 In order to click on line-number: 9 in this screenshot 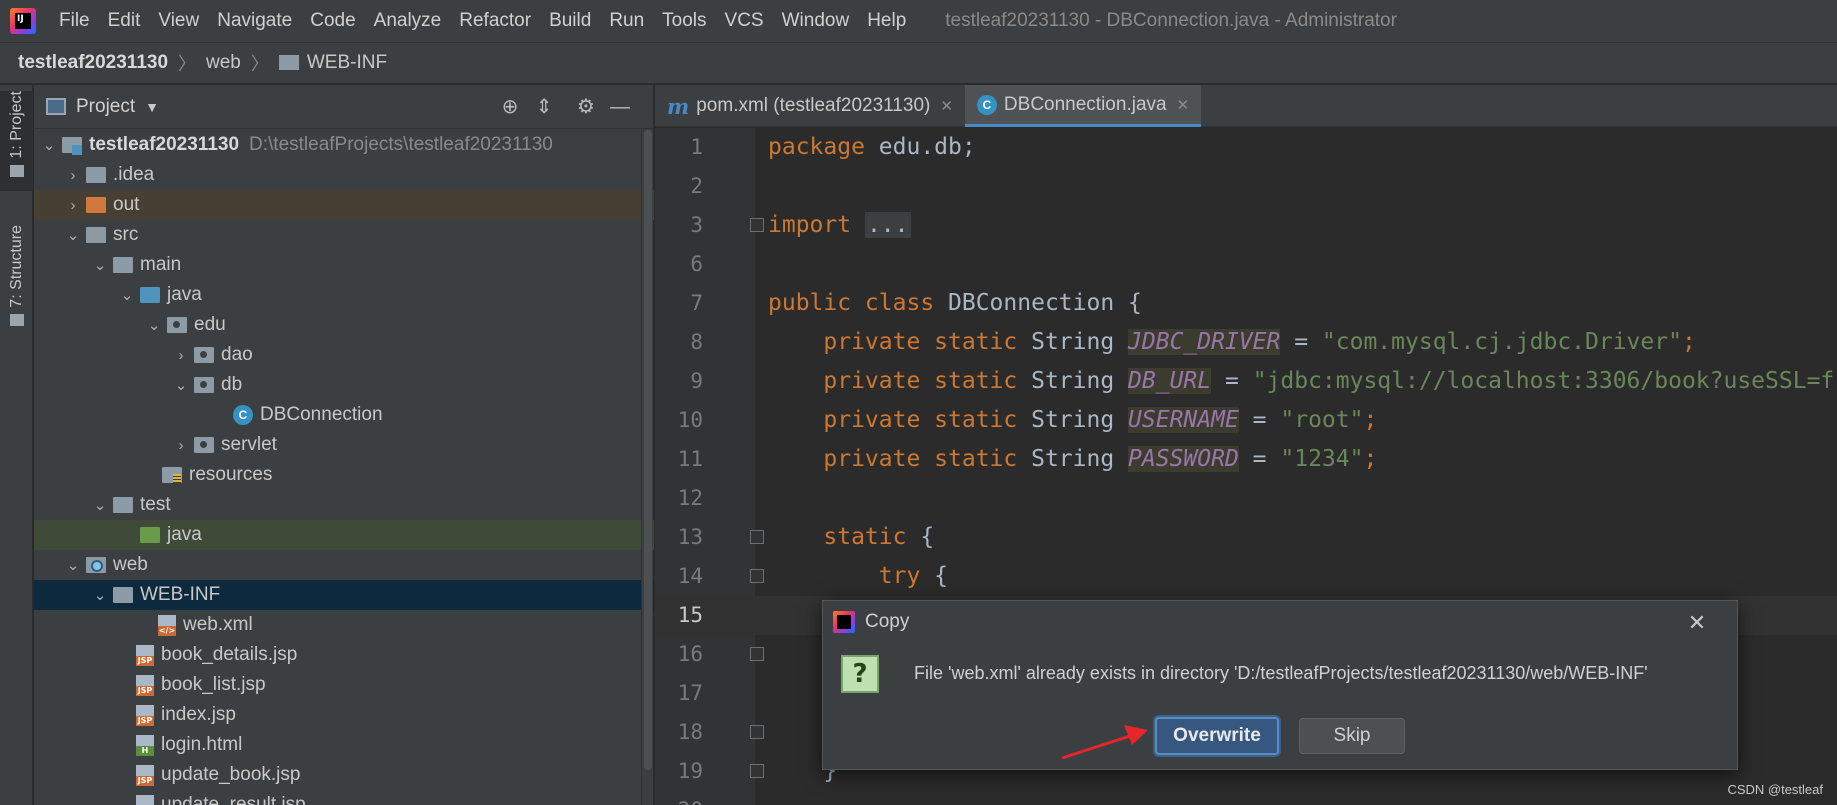, I will do `click(696, 381)`.